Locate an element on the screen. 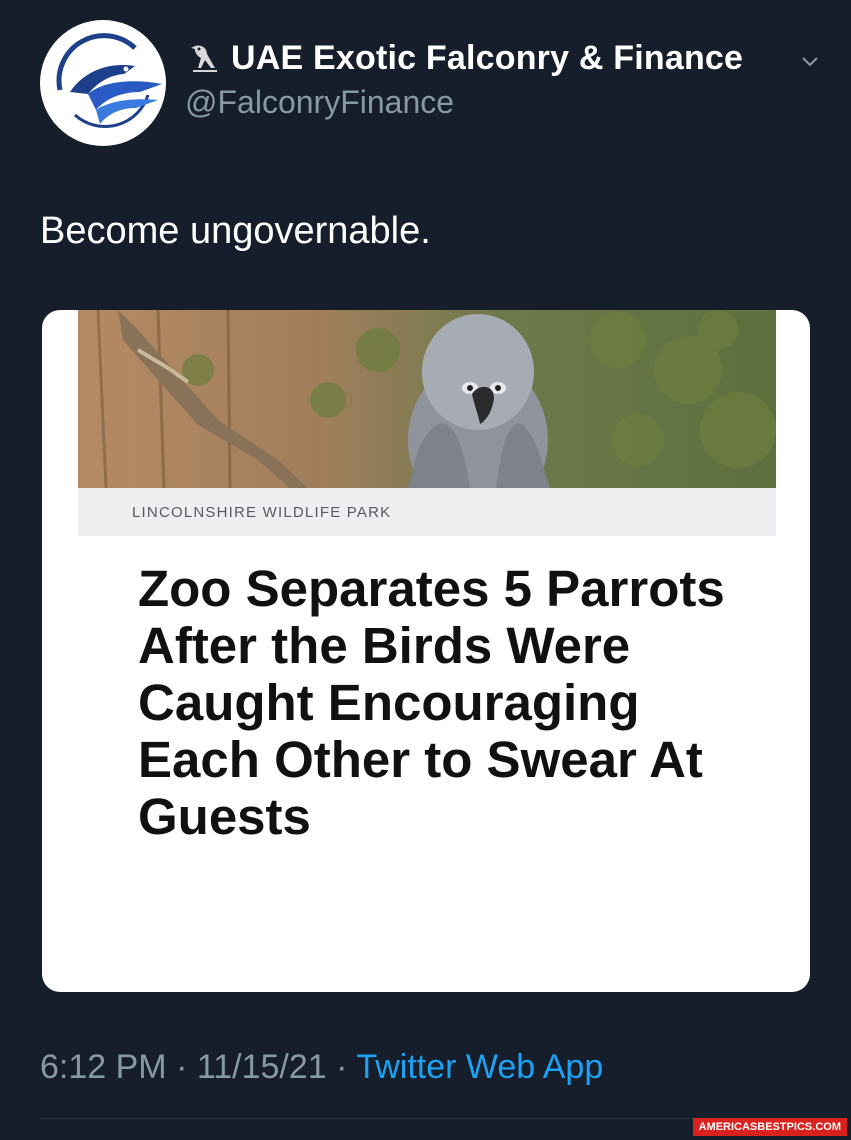 The height and width of the screenshot is (1140, 851). bird-hieroglyph-icon is located at coordinates (204, 58).